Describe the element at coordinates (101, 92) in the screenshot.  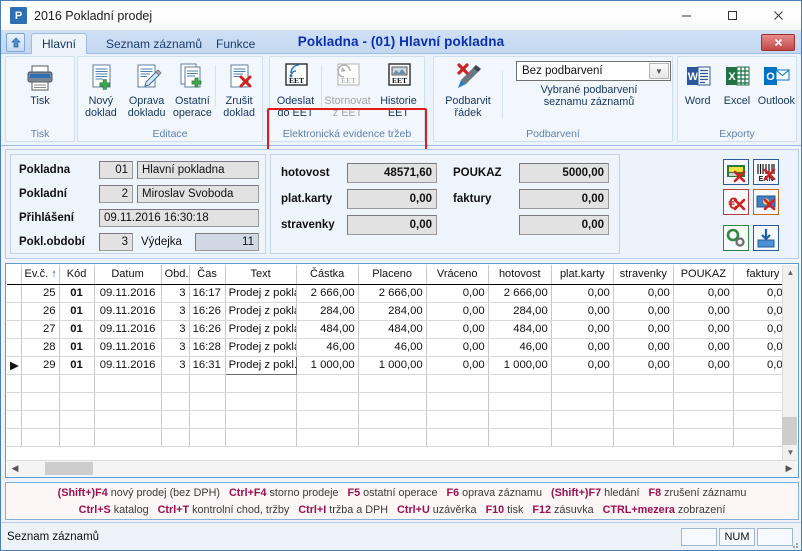
I see `new-document-button: Nový doklad` at that location.